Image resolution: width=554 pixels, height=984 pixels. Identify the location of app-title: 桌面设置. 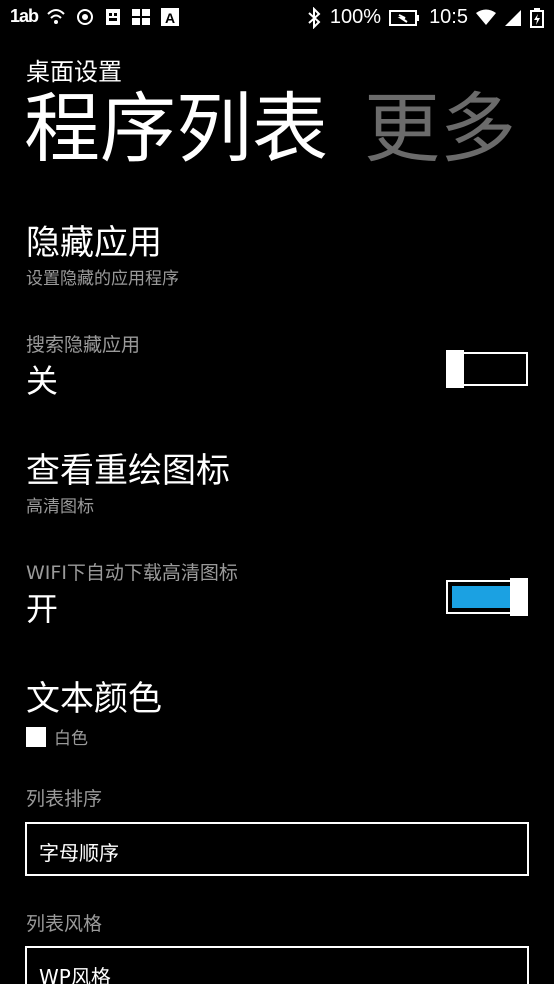
(74, 72).